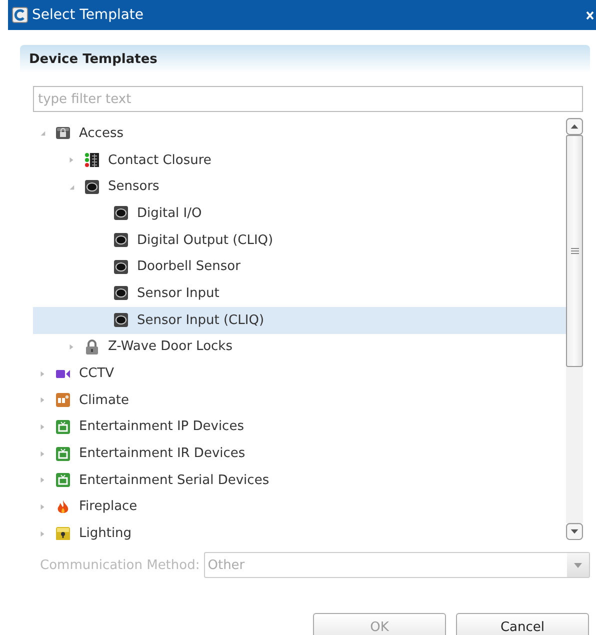 This screenshot has width=596, height=635. I want to click on flame-icon, so click(63, 506).